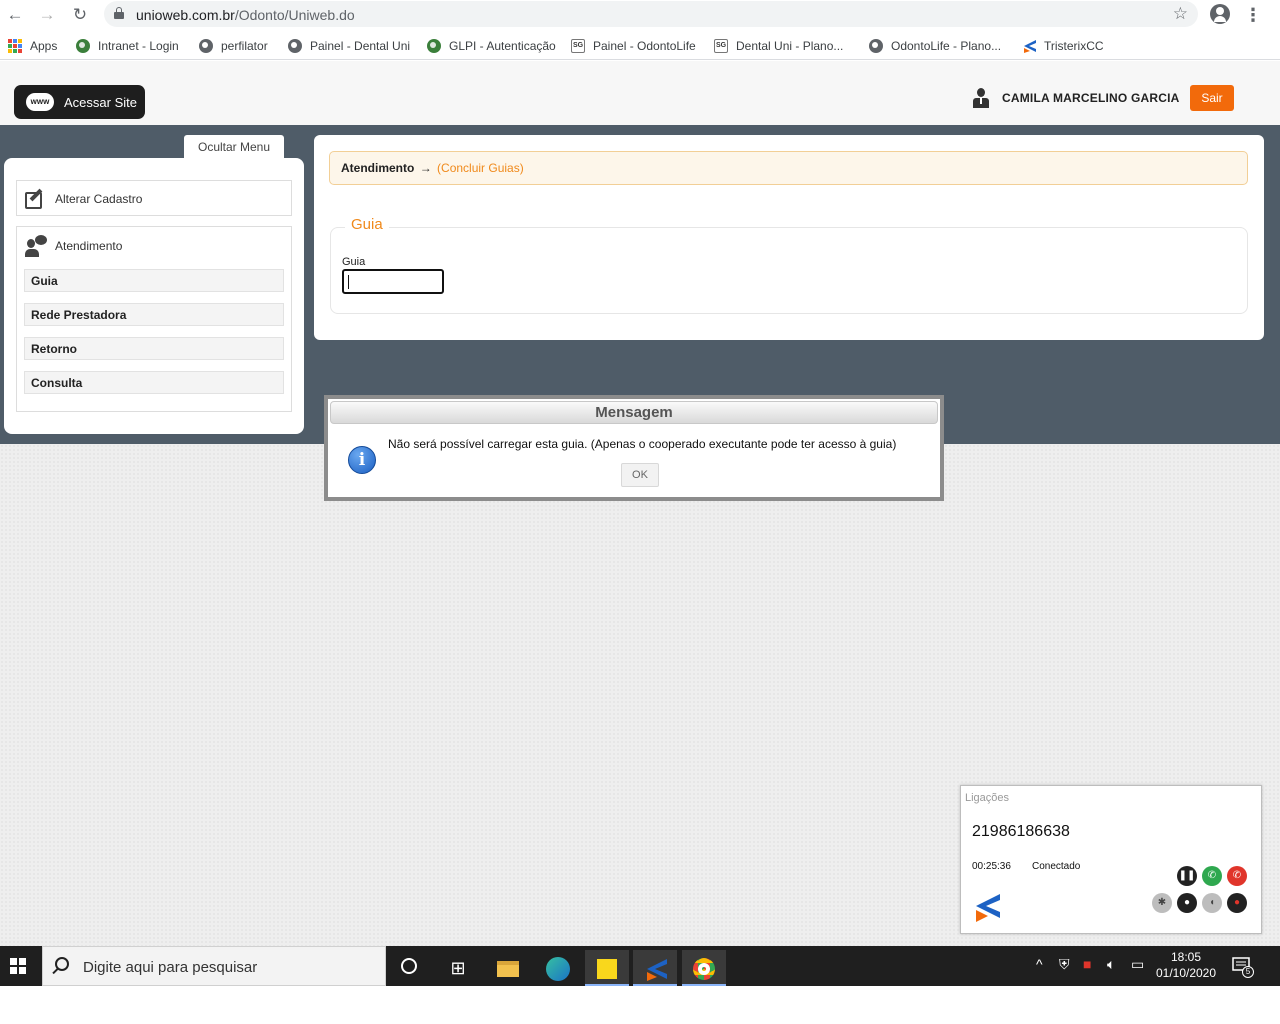 The width and height of the screenshot is (1280, 1024). What do you see at coordinates (1186, 965) in the screenshot?
I see `taskbar-clock: 18:05 01/10/2020` at bounding box center [1186, 965].